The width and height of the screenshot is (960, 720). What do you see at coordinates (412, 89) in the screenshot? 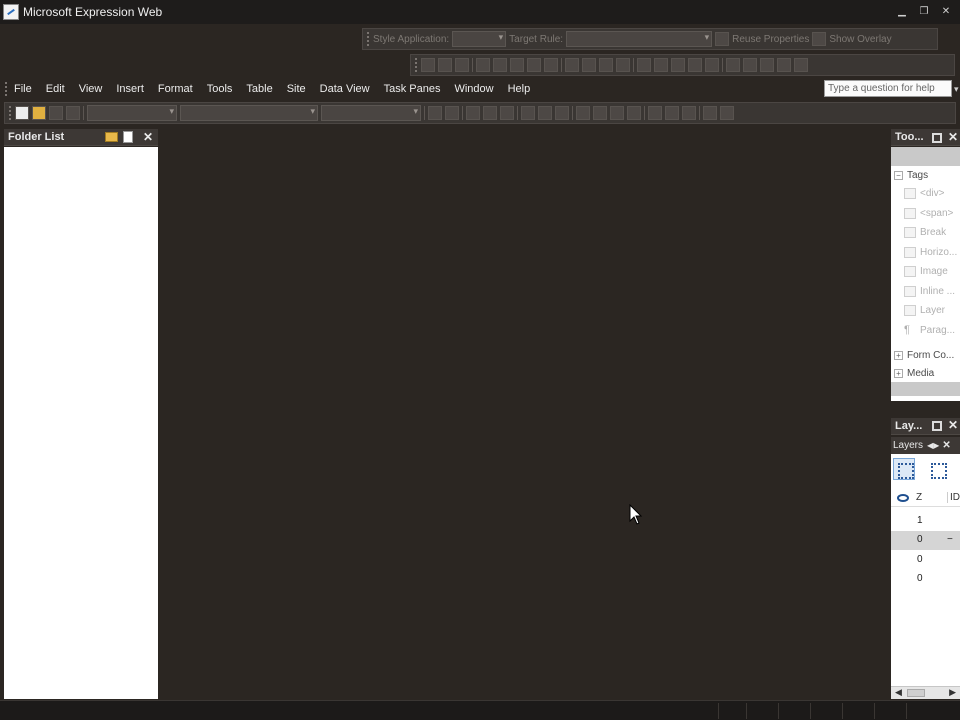
I see `menu-task-panes: Task Panes` at bounding box center [412, 89].